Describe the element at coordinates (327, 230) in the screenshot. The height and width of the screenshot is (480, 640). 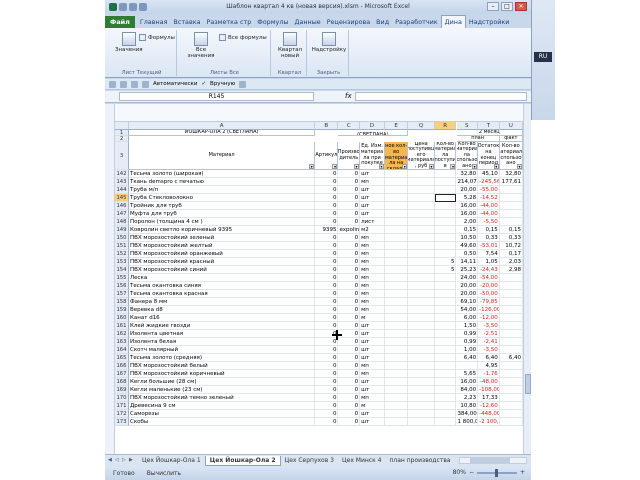
I see `cell-b: 9395` at that location.